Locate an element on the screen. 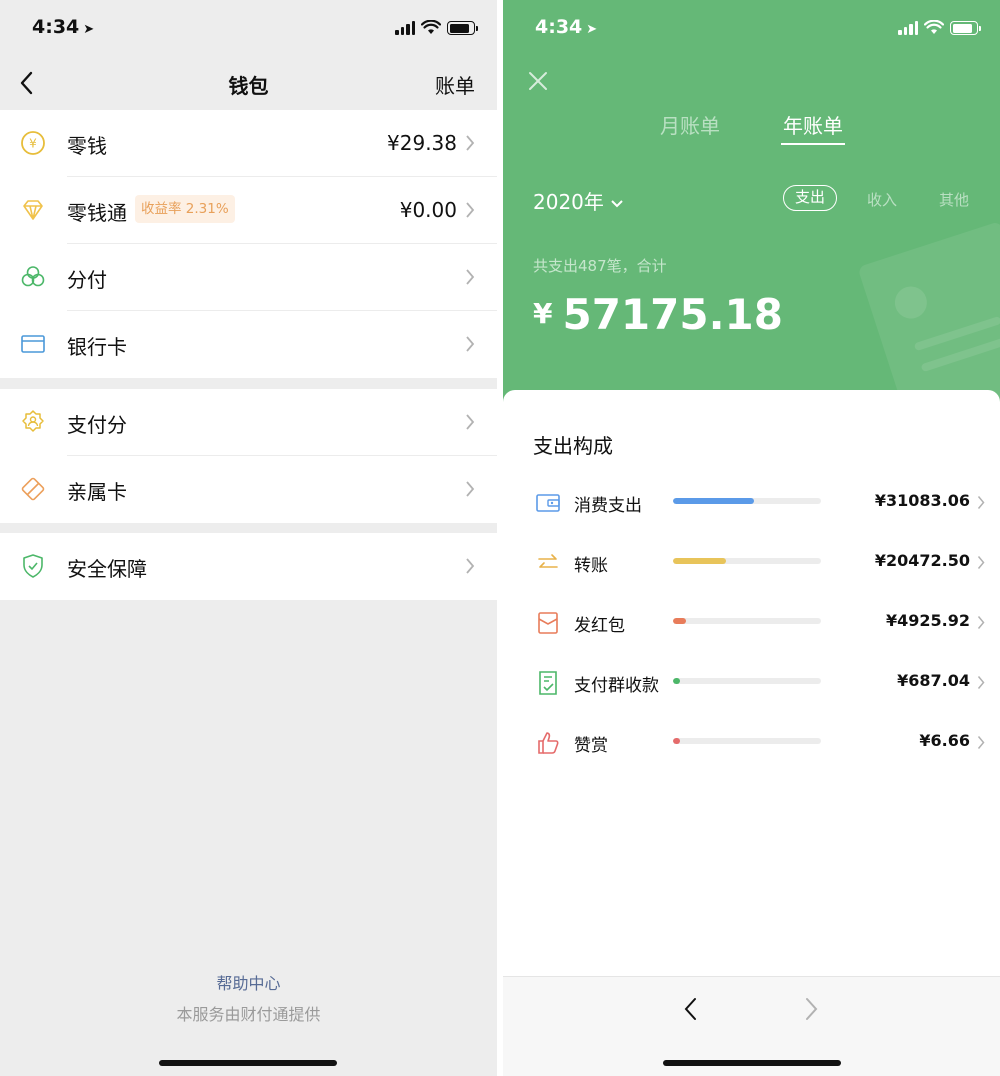 This screenshot has height=1076, width=1000. close-icon is located at coordinates (538, 81).